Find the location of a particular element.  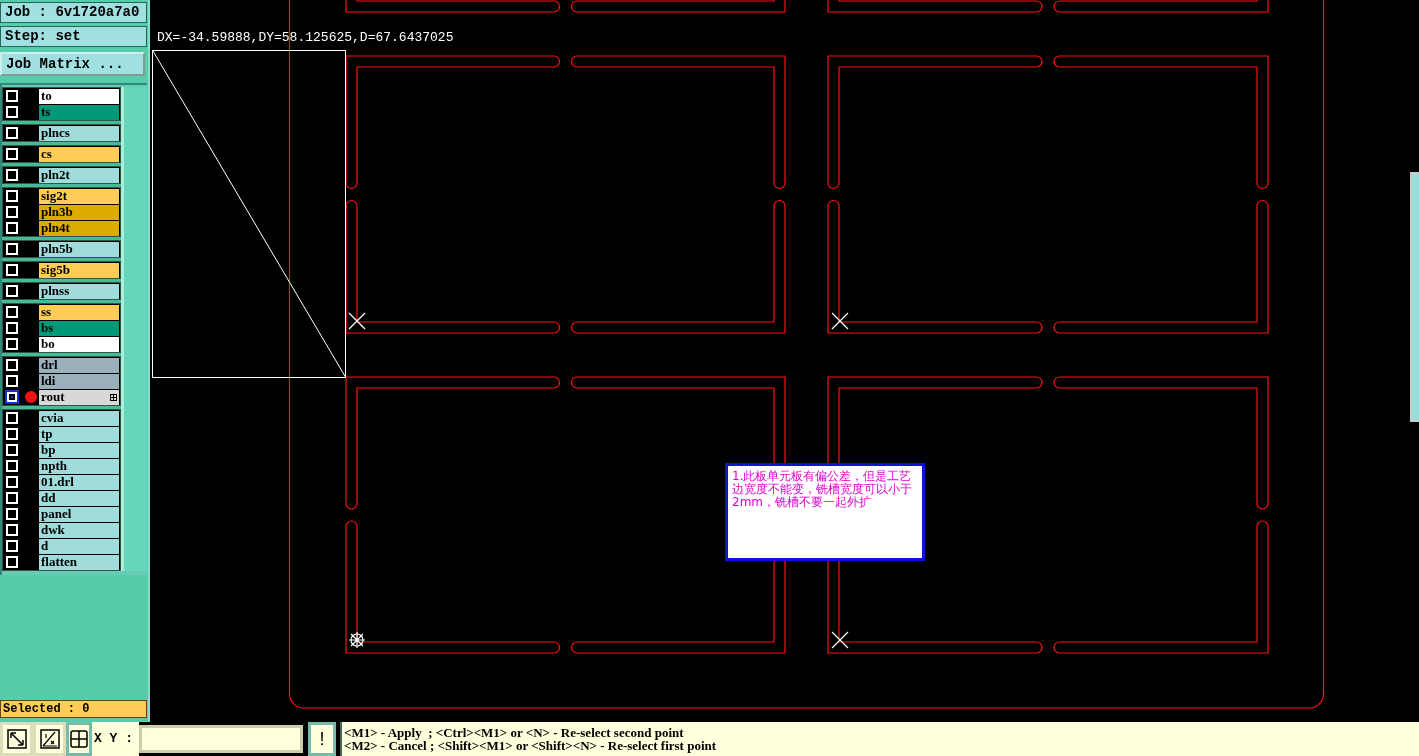

apply-button: ! is located at coordinates (322, 739).